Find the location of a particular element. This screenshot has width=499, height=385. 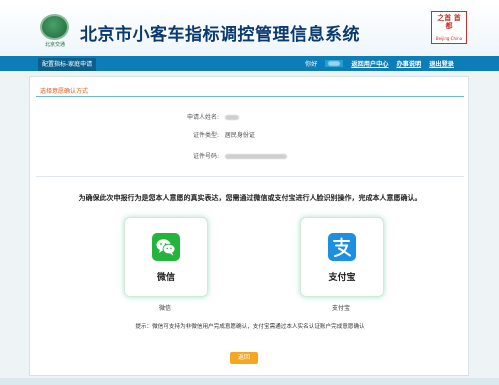

nav-links: 你好 返回用户中心 办事说明 退出登录 is located at coordinates (383, 63).